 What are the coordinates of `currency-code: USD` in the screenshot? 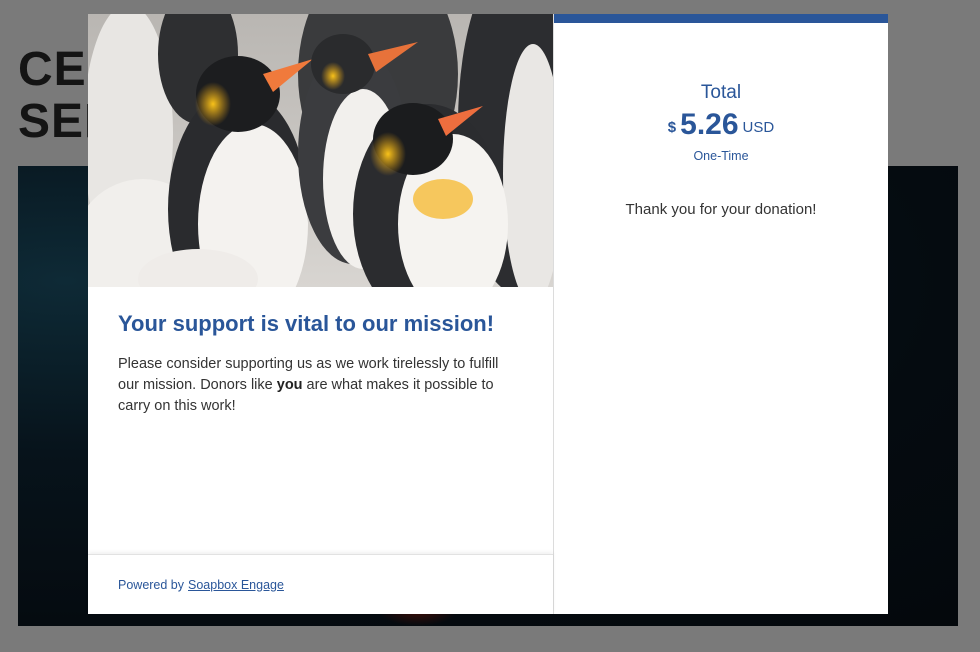 It's located at (758, 127).